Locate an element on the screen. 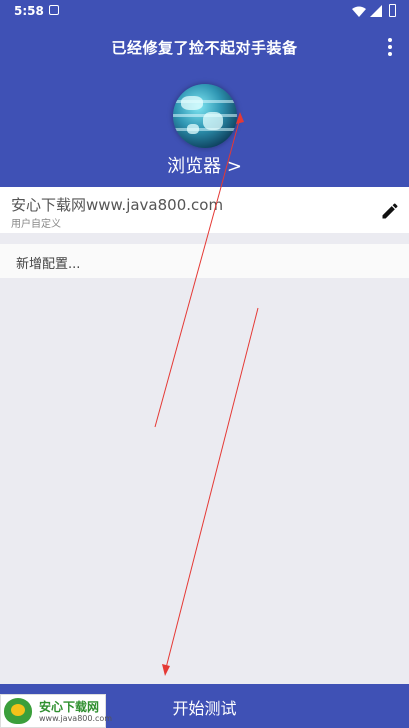  wifi-icon is located at coordinates (359, 11).